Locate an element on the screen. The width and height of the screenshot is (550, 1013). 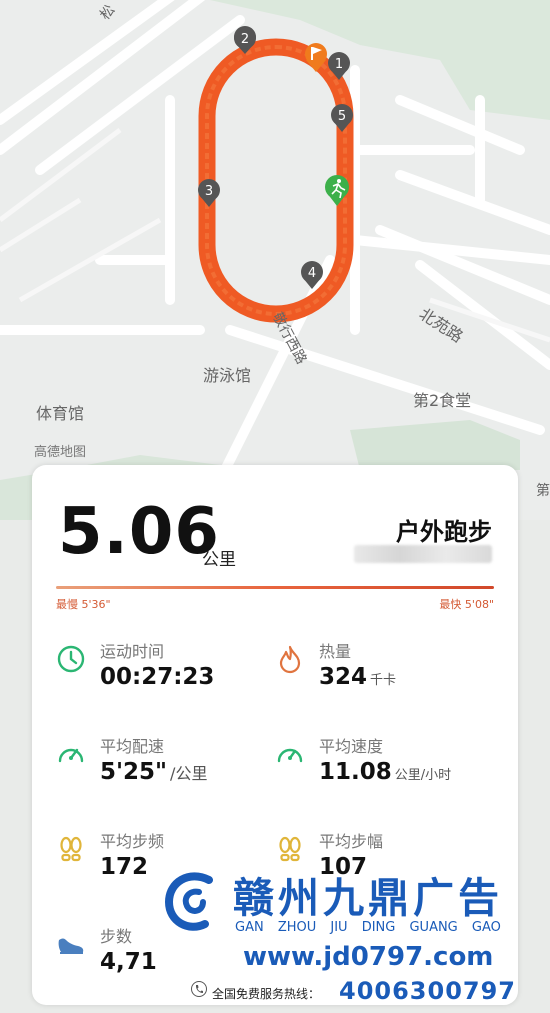
stat-stride-label: 平均步幅 is located at coordinates (351, 841).